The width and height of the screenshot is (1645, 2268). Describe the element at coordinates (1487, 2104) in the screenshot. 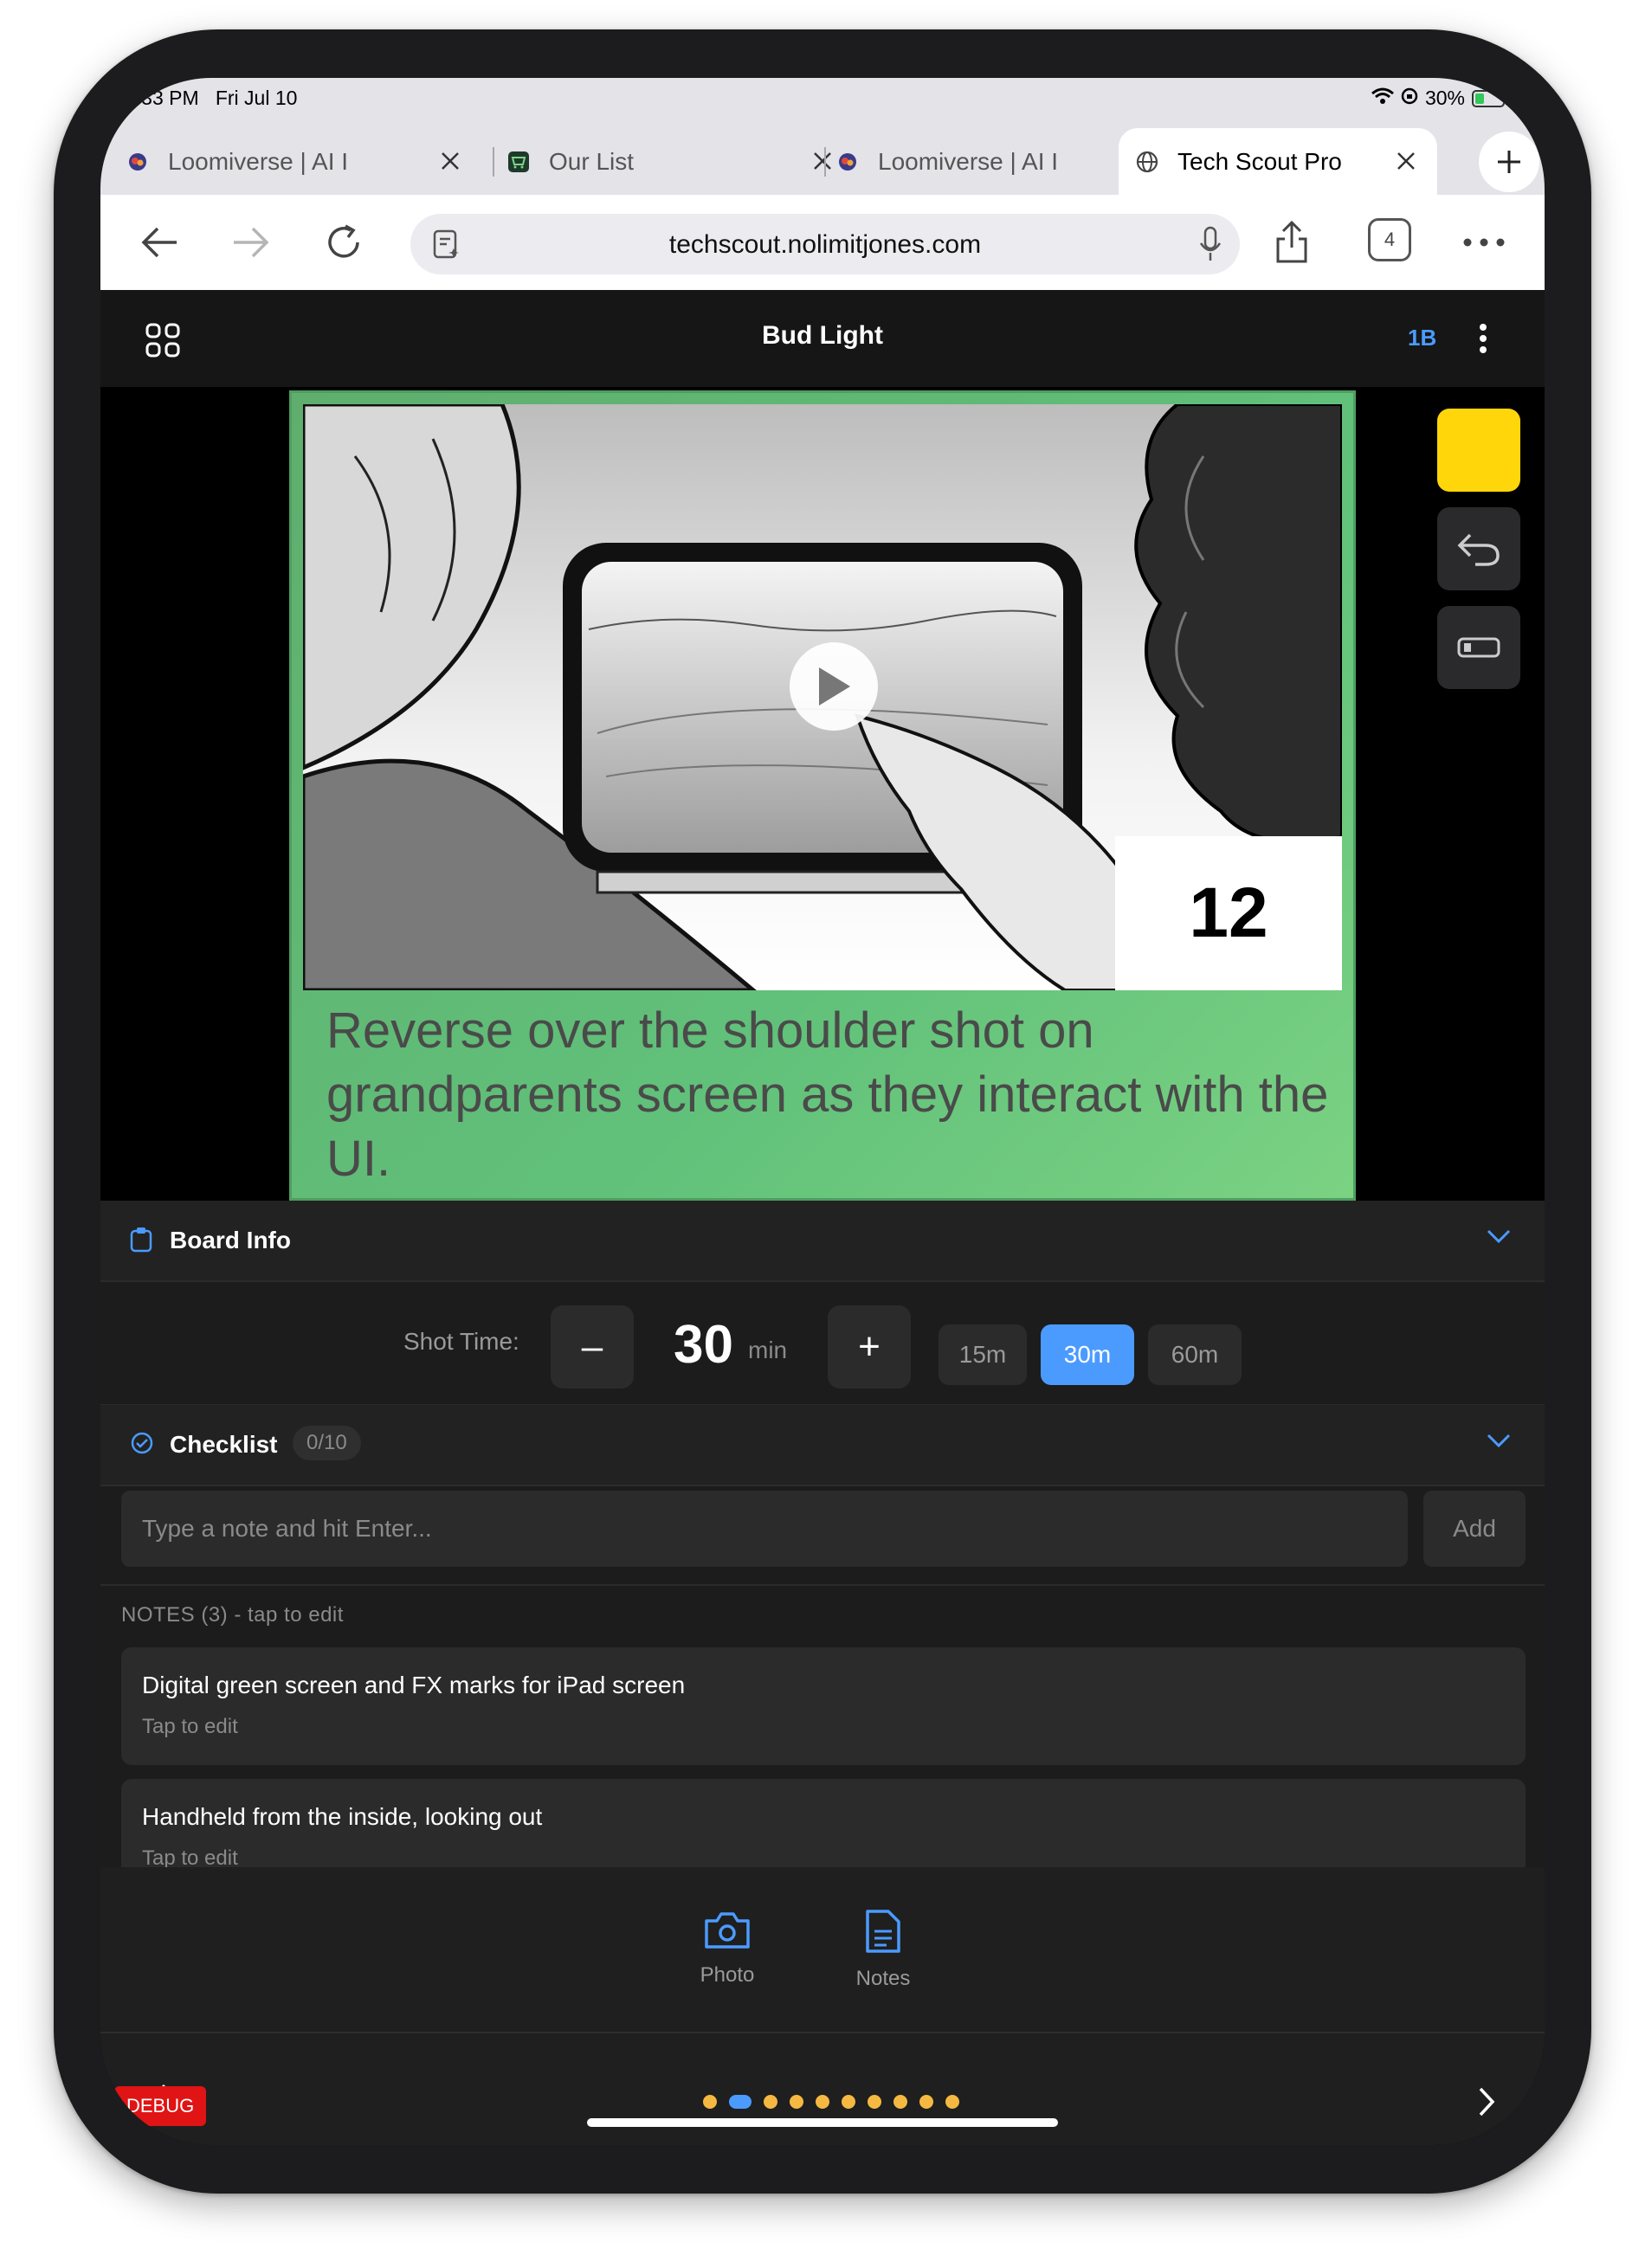

I see `next-arrow-icon` at that location.